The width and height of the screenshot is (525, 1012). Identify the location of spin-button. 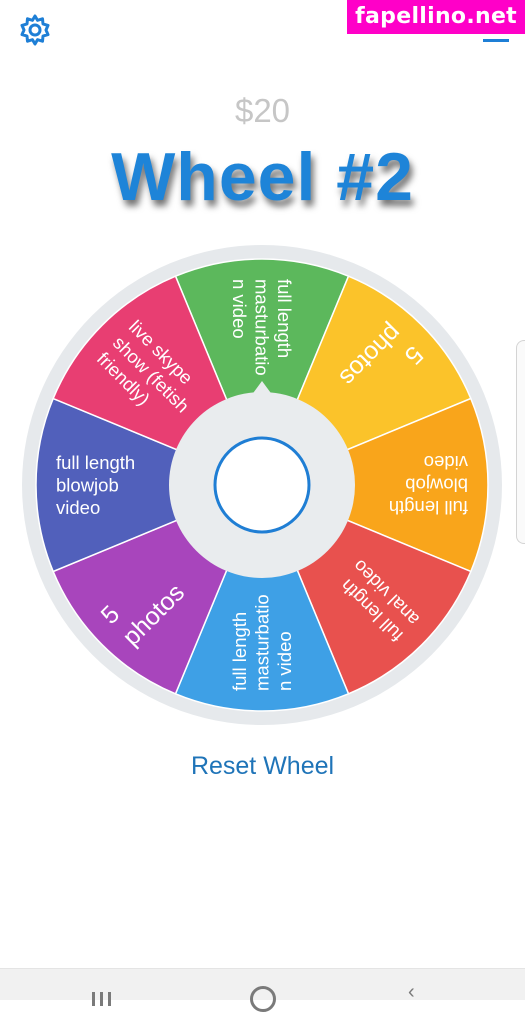
(262, 485).